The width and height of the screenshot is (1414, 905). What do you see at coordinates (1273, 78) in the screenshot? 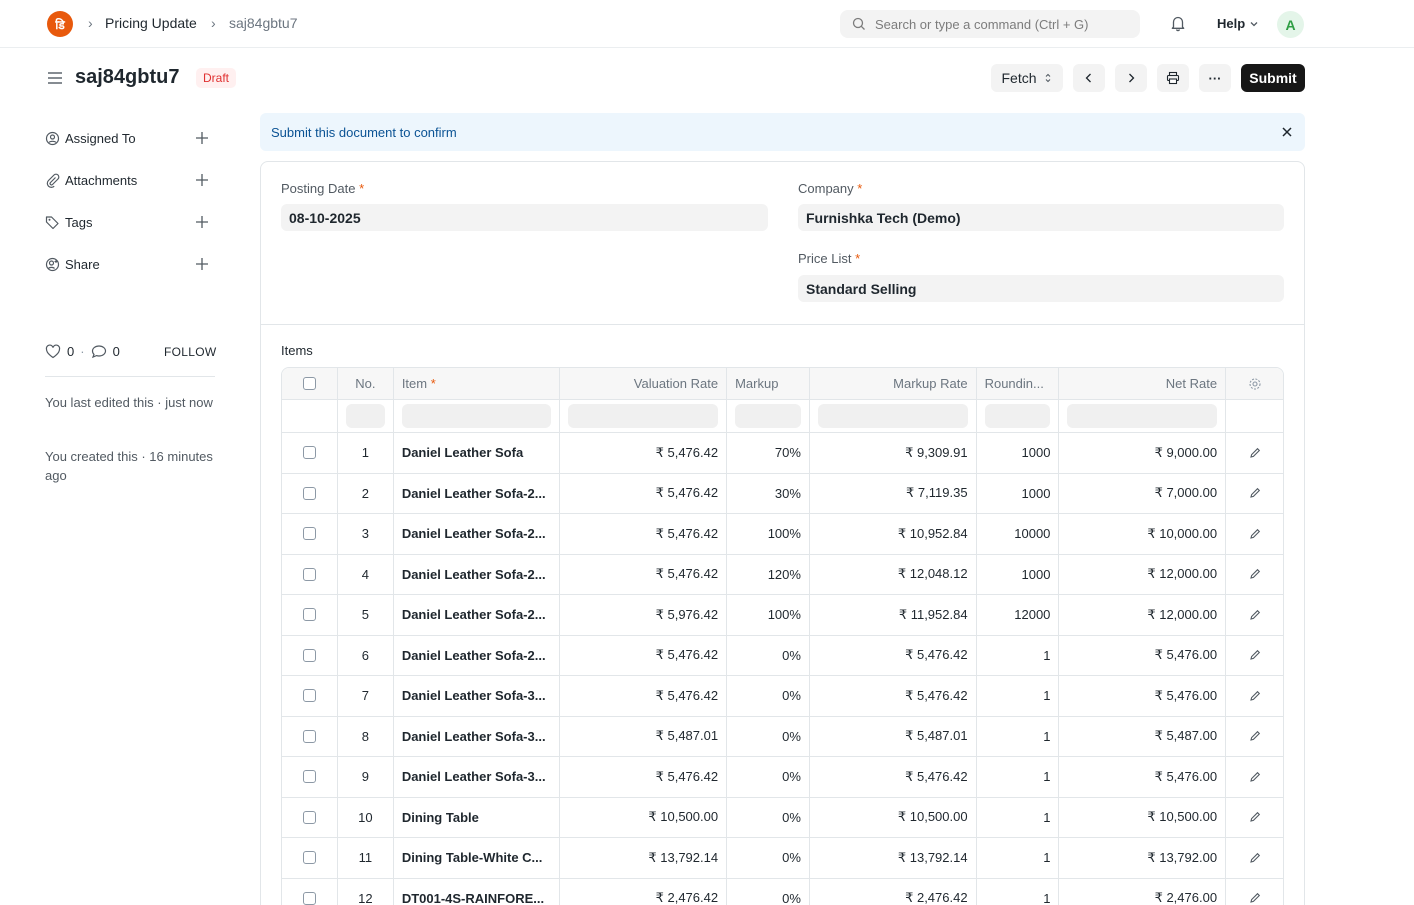
I see `submit-button: Submit` at bounding box center [1273, 78].